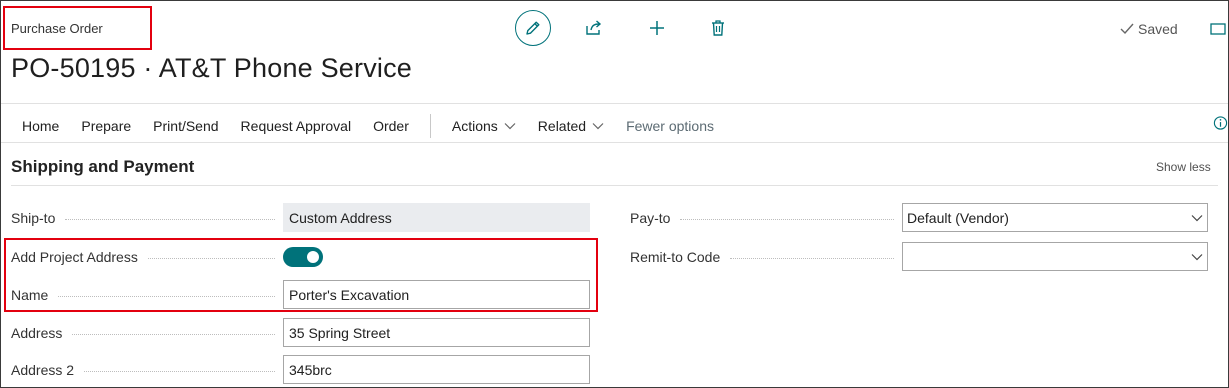 The width and height of the screenshot is (1229, 388). I want to click on show-less-link: Show less, so click(1183, 167).